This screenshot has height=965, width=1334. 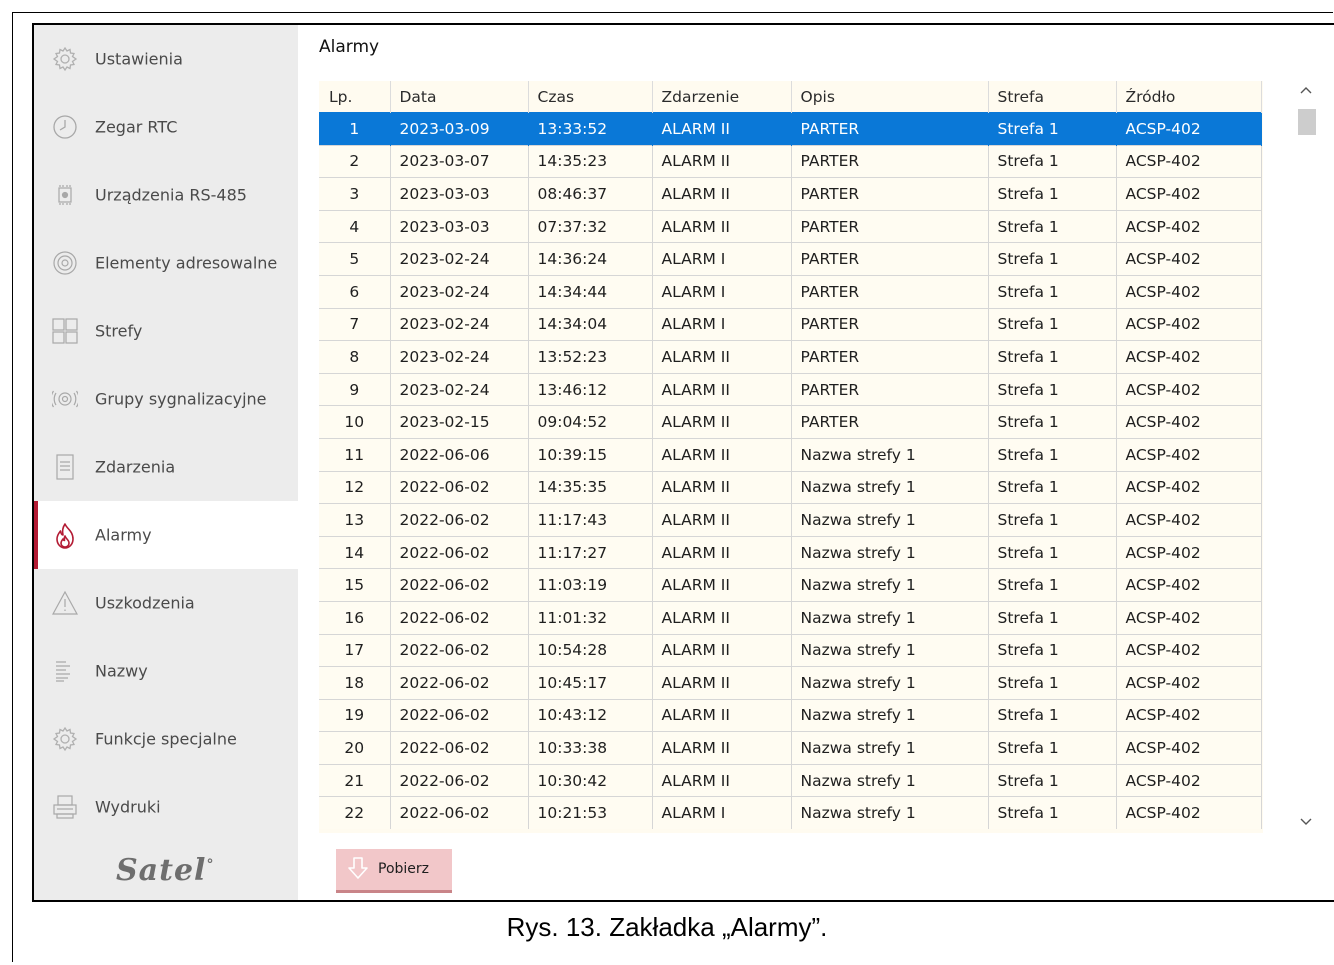 What do you see at coordinates (166, 399) in the screenshot?
I see `sidebar-item-grupy-sygnalizacyjne: Grupy sygnalizacyjne` at bounding box center [166, 399].